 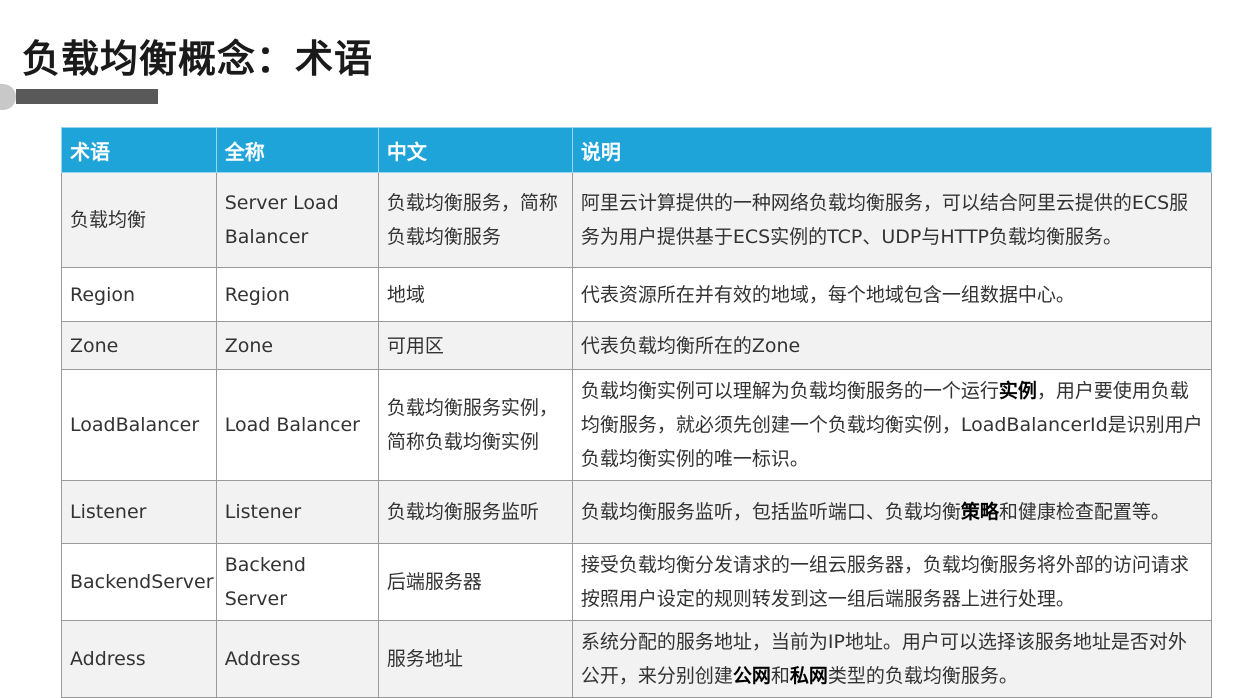 What do you see at coordinates (297, 294) in the screenshot?
I see `cell-full-name: Region` at bounding box center [297, 294].